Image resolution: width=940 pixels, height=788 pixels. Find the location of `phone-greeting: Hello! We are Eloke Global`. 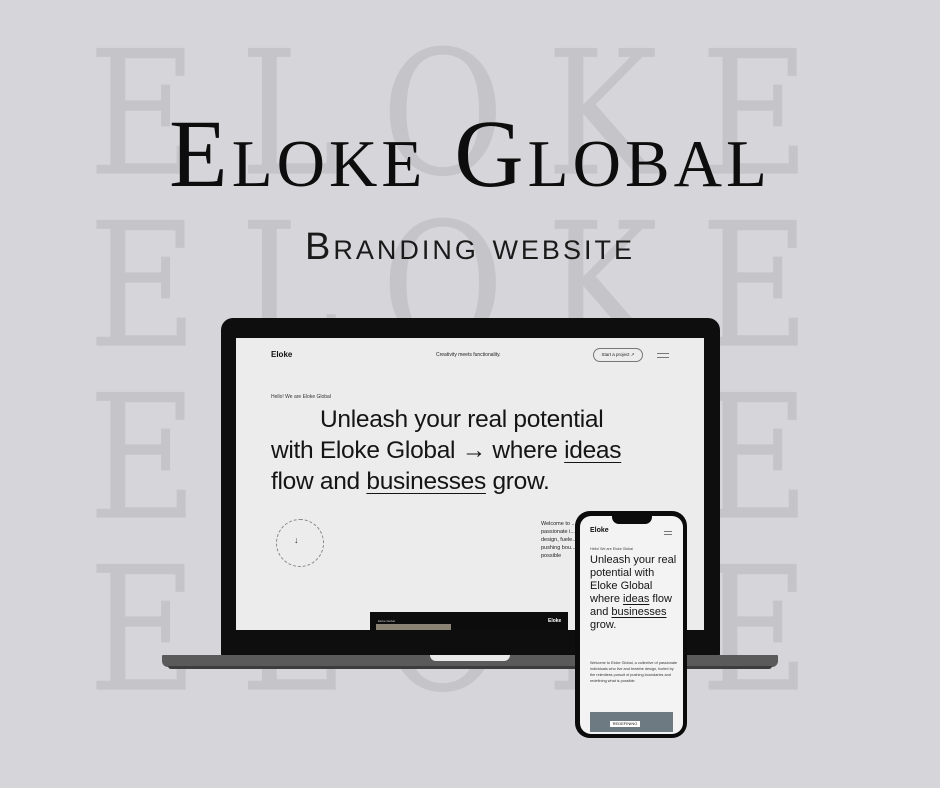

phone-greeting: Hello! We are Eloke Global is located at coordinates (612, 549).